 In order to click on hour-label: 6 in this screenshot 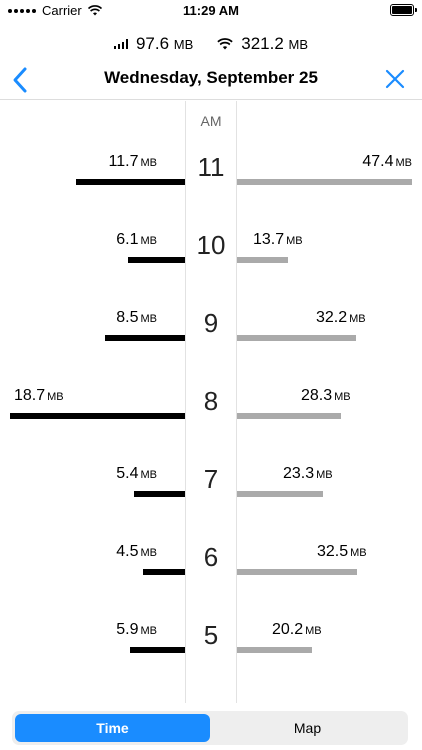, I will do `click(211, 557)`.